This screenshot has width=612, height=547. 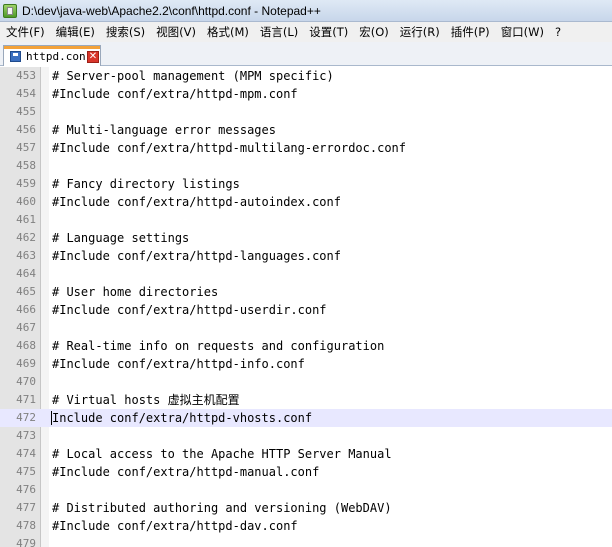 What do you see at coordinates (26, 111) in the screenshot?
I see `line-number: 455` at bounding box center [26, 111].